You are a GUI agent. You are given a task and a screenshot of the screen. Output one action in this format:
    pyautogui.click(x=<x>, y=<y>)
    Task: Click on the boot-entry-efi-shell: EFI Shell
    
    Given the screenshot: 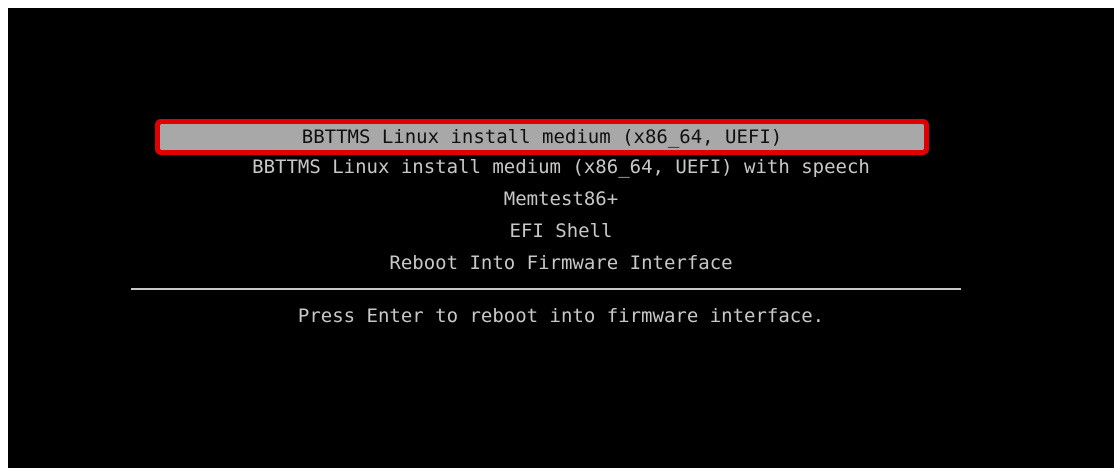 What is the action you would take?
    pyautogui.click(x=561, y=232)
    